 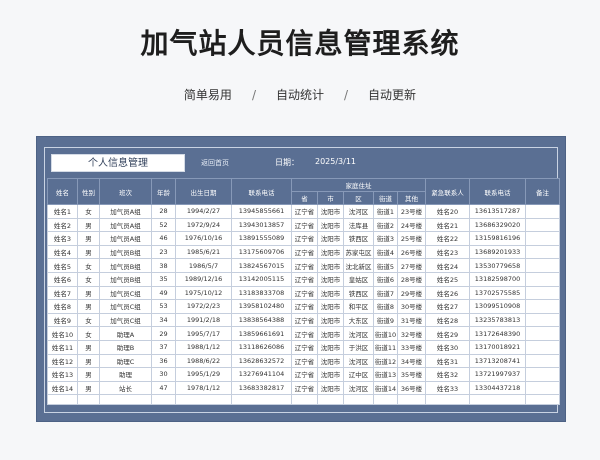 I want to click on cell-other: 34号楼, so click(x=411, y=361).